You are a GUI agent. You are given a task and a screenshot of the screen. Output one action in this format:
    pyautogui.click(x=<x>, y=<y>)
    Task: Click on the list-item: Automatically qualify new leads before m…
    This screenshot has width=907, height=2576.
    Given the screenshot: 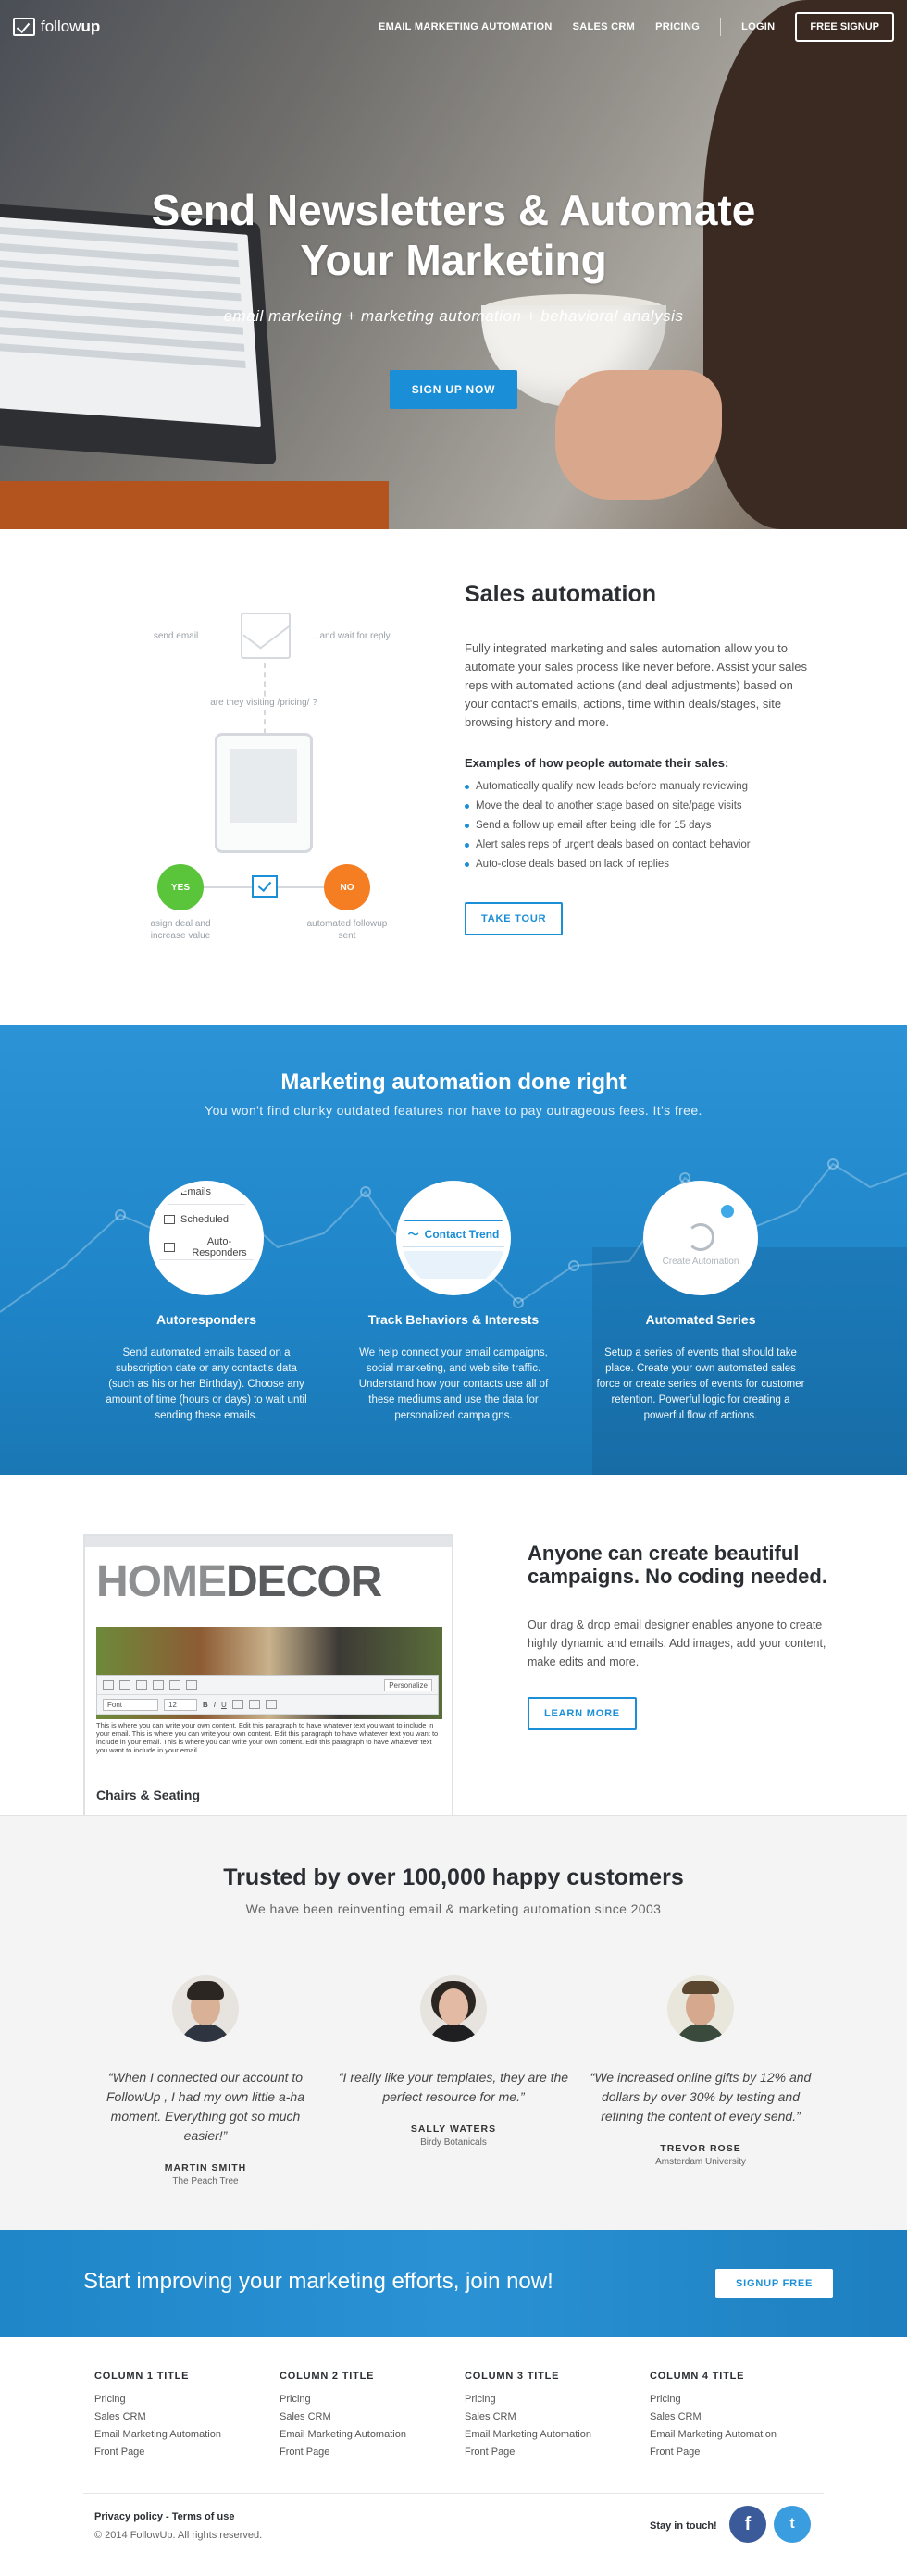 What is the action you would take?
    pyautogui.click(x=640, y=787)
    